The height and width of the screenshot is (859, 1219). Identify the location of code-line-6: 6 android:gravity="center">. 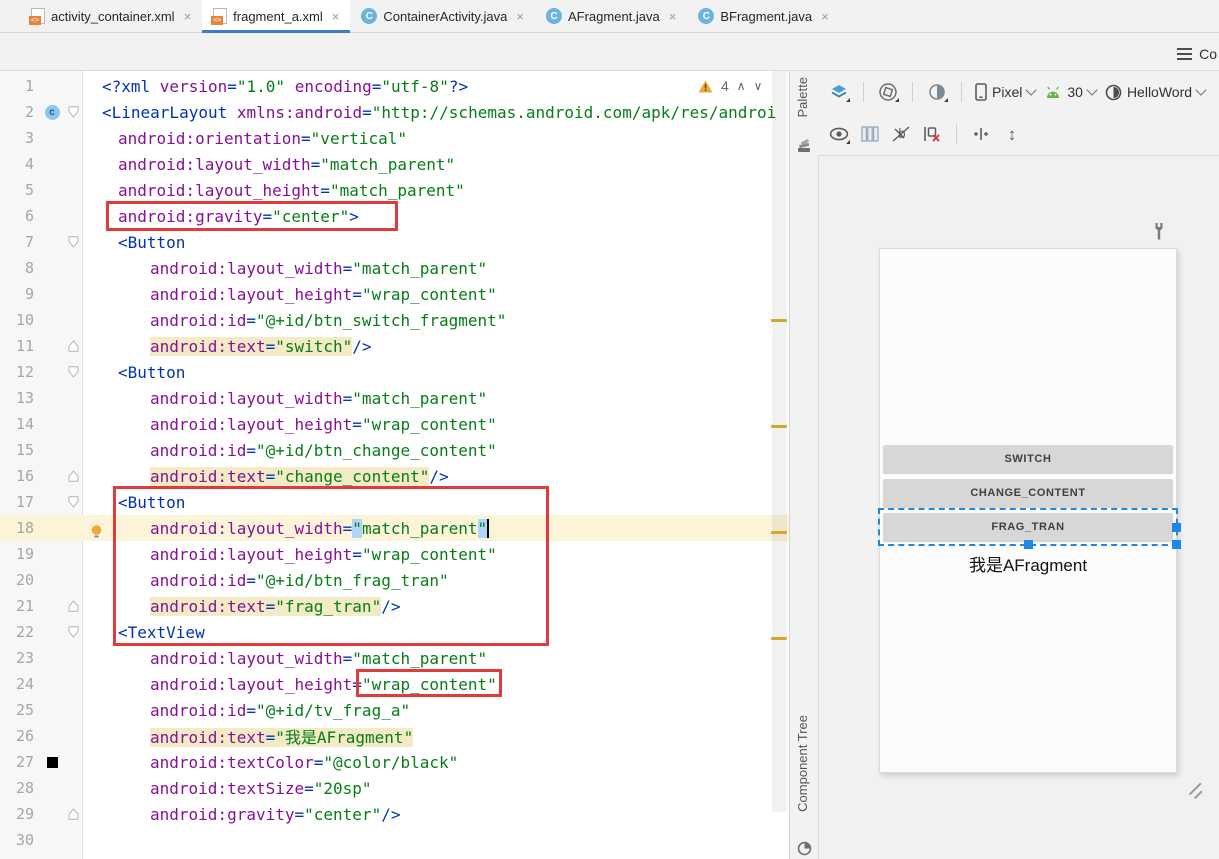
(394, 216).